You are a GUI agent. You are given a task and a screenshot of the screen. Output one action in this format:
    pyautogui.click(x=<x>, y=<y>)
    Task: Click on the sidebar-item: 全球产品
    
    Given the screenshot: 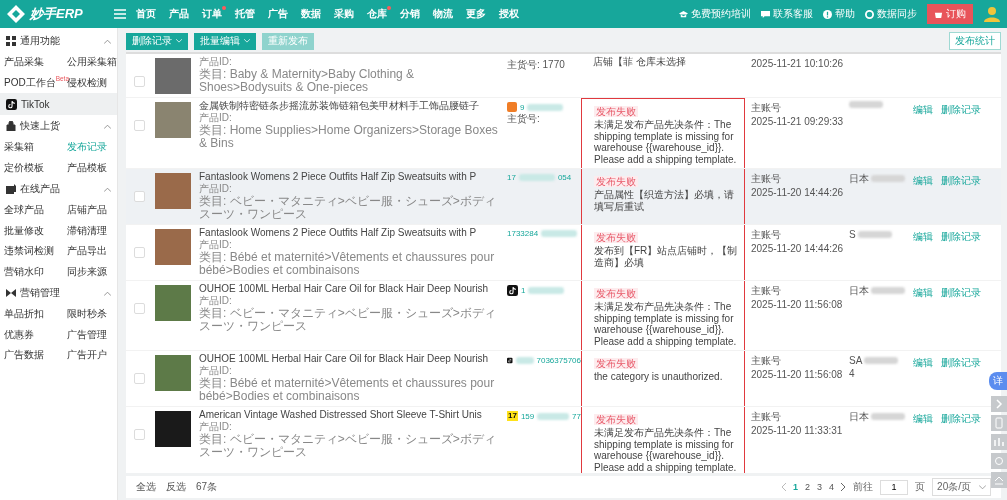 What is the action you would take?
    pyautogui.click(x=35, y=210)
    